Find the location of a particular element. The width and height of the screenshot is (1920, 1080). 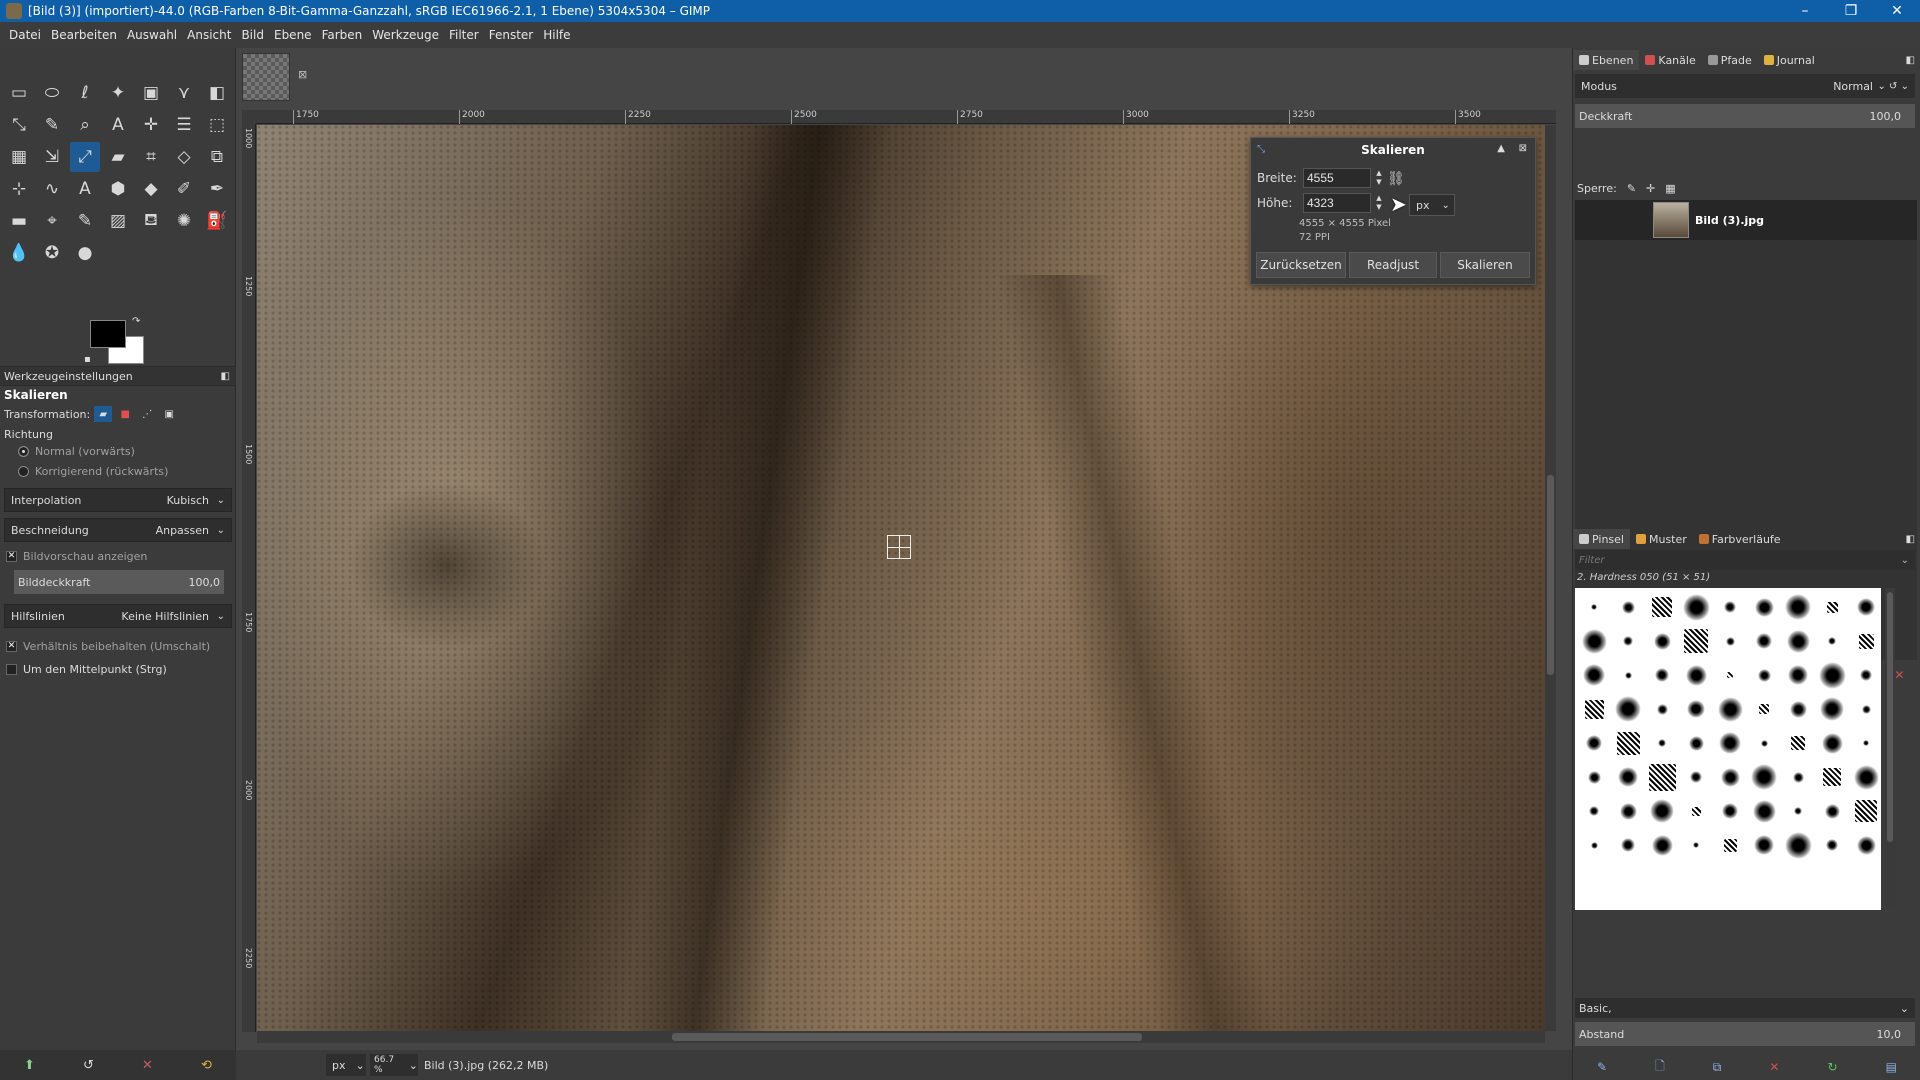

swap-colors-icon: ↷ is located at coordinates (136, 321).